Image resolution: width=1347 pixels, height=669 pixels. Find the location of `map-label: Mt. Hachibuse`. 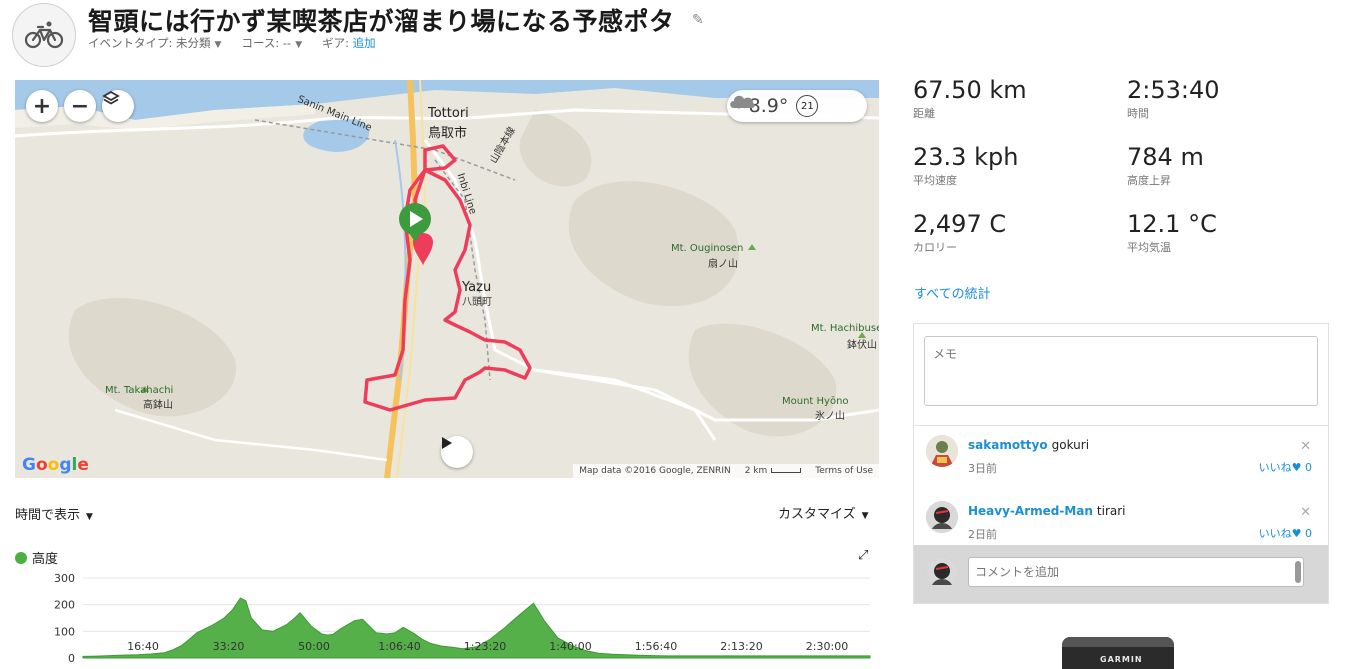

map-label: Mt. Hachibuse is located at coordinates (845, 328).